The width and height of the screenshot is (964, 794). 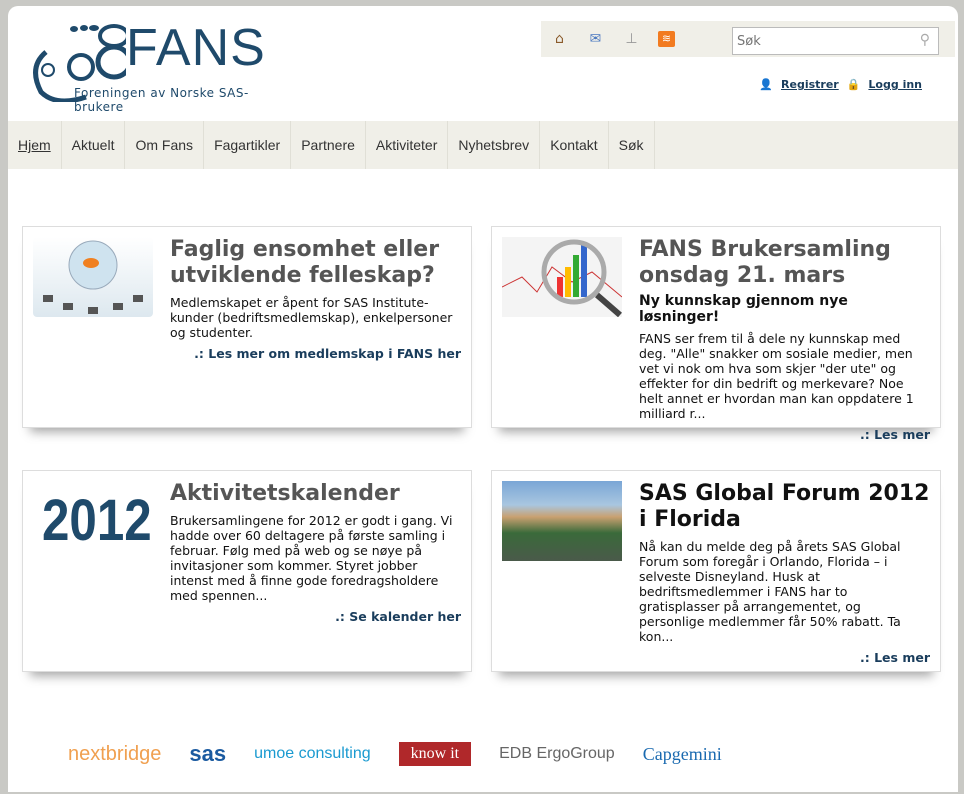 I want to click on rss-icon: ≋, so click(x=666, y=39).